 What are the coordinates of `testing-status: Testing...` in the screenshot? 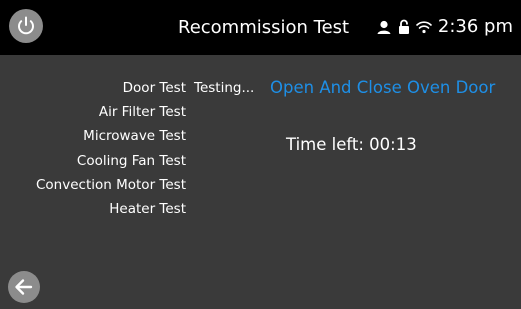 It's located at (224, 88).